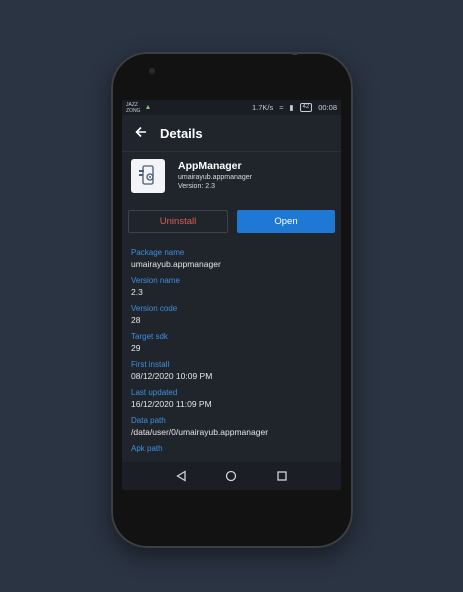 The image size is (463, 592). Describe the element at coordinates (152, 71) in the screenshot. I see `front-camera` at that location.